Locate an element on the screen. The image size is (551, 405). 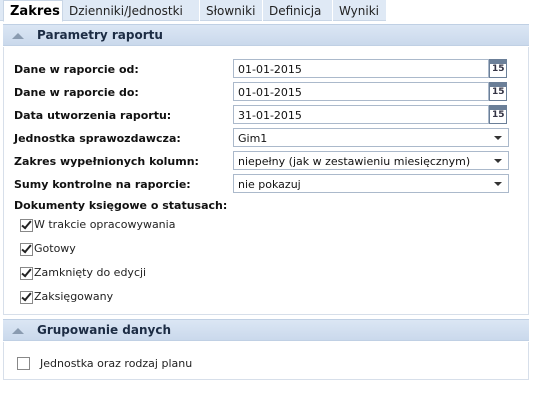
tab-slowniki: Słowniki is located at coordinates (231, 10).